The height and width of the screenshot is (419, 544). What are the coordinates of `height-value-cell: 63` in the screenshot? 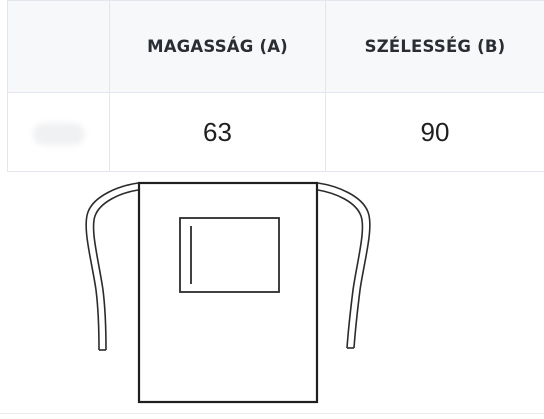 It's located at (217, 132).